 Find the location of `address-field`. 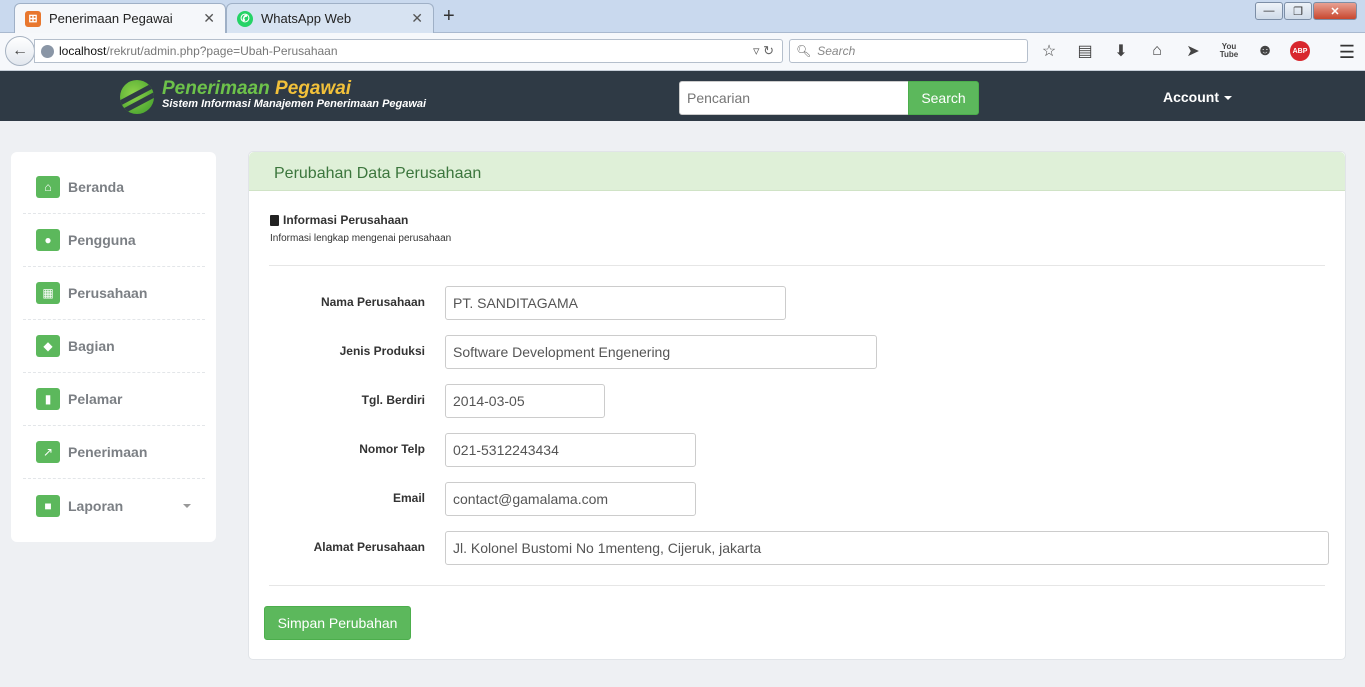

address-field is located at coordinates (887, 548).